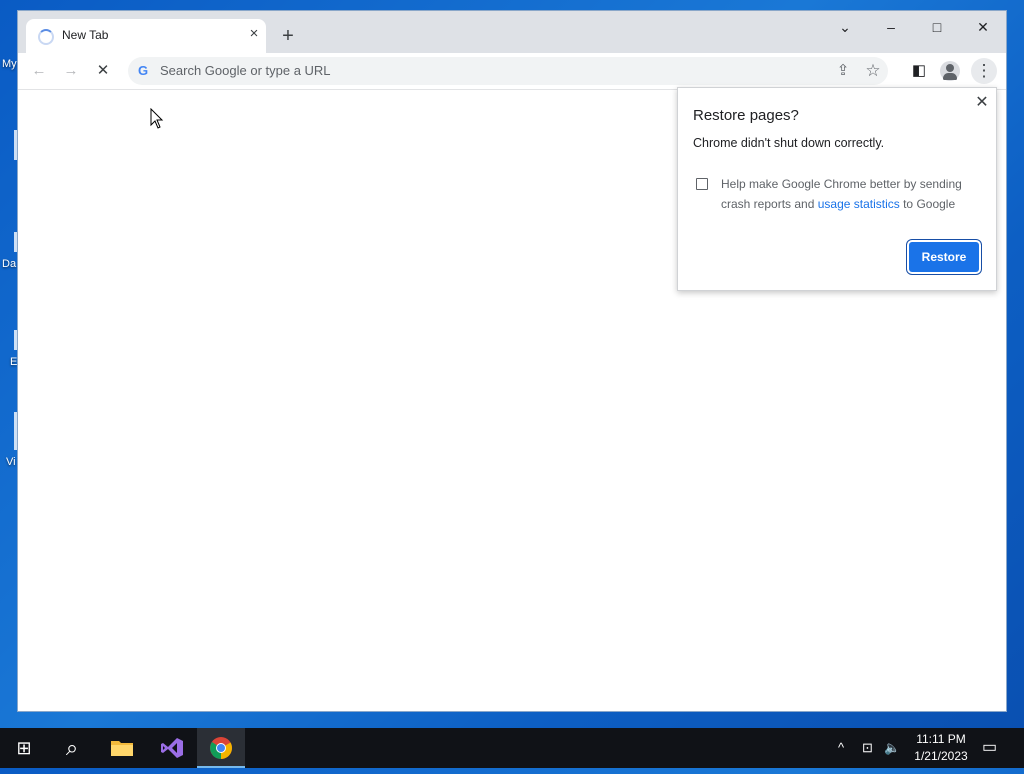 This screenshot has height=774, width=1024. I want to click on desktop-icon-label: Da, so click(9, 264).